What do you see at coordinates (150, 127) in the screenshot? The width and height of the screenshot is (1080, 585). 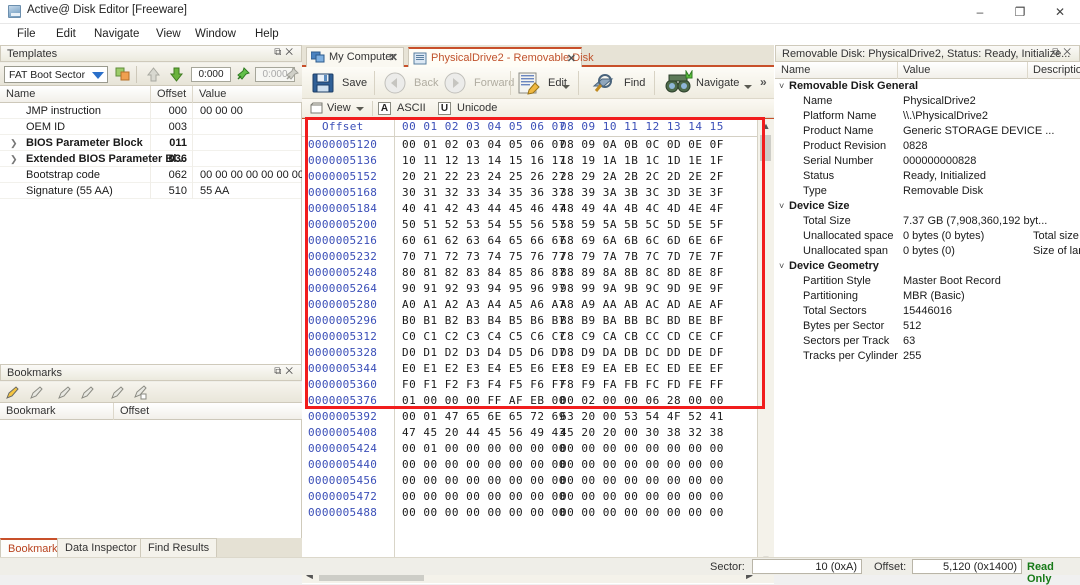 I see `table-row: OEM ID 003` at bounding box center [150, 127].